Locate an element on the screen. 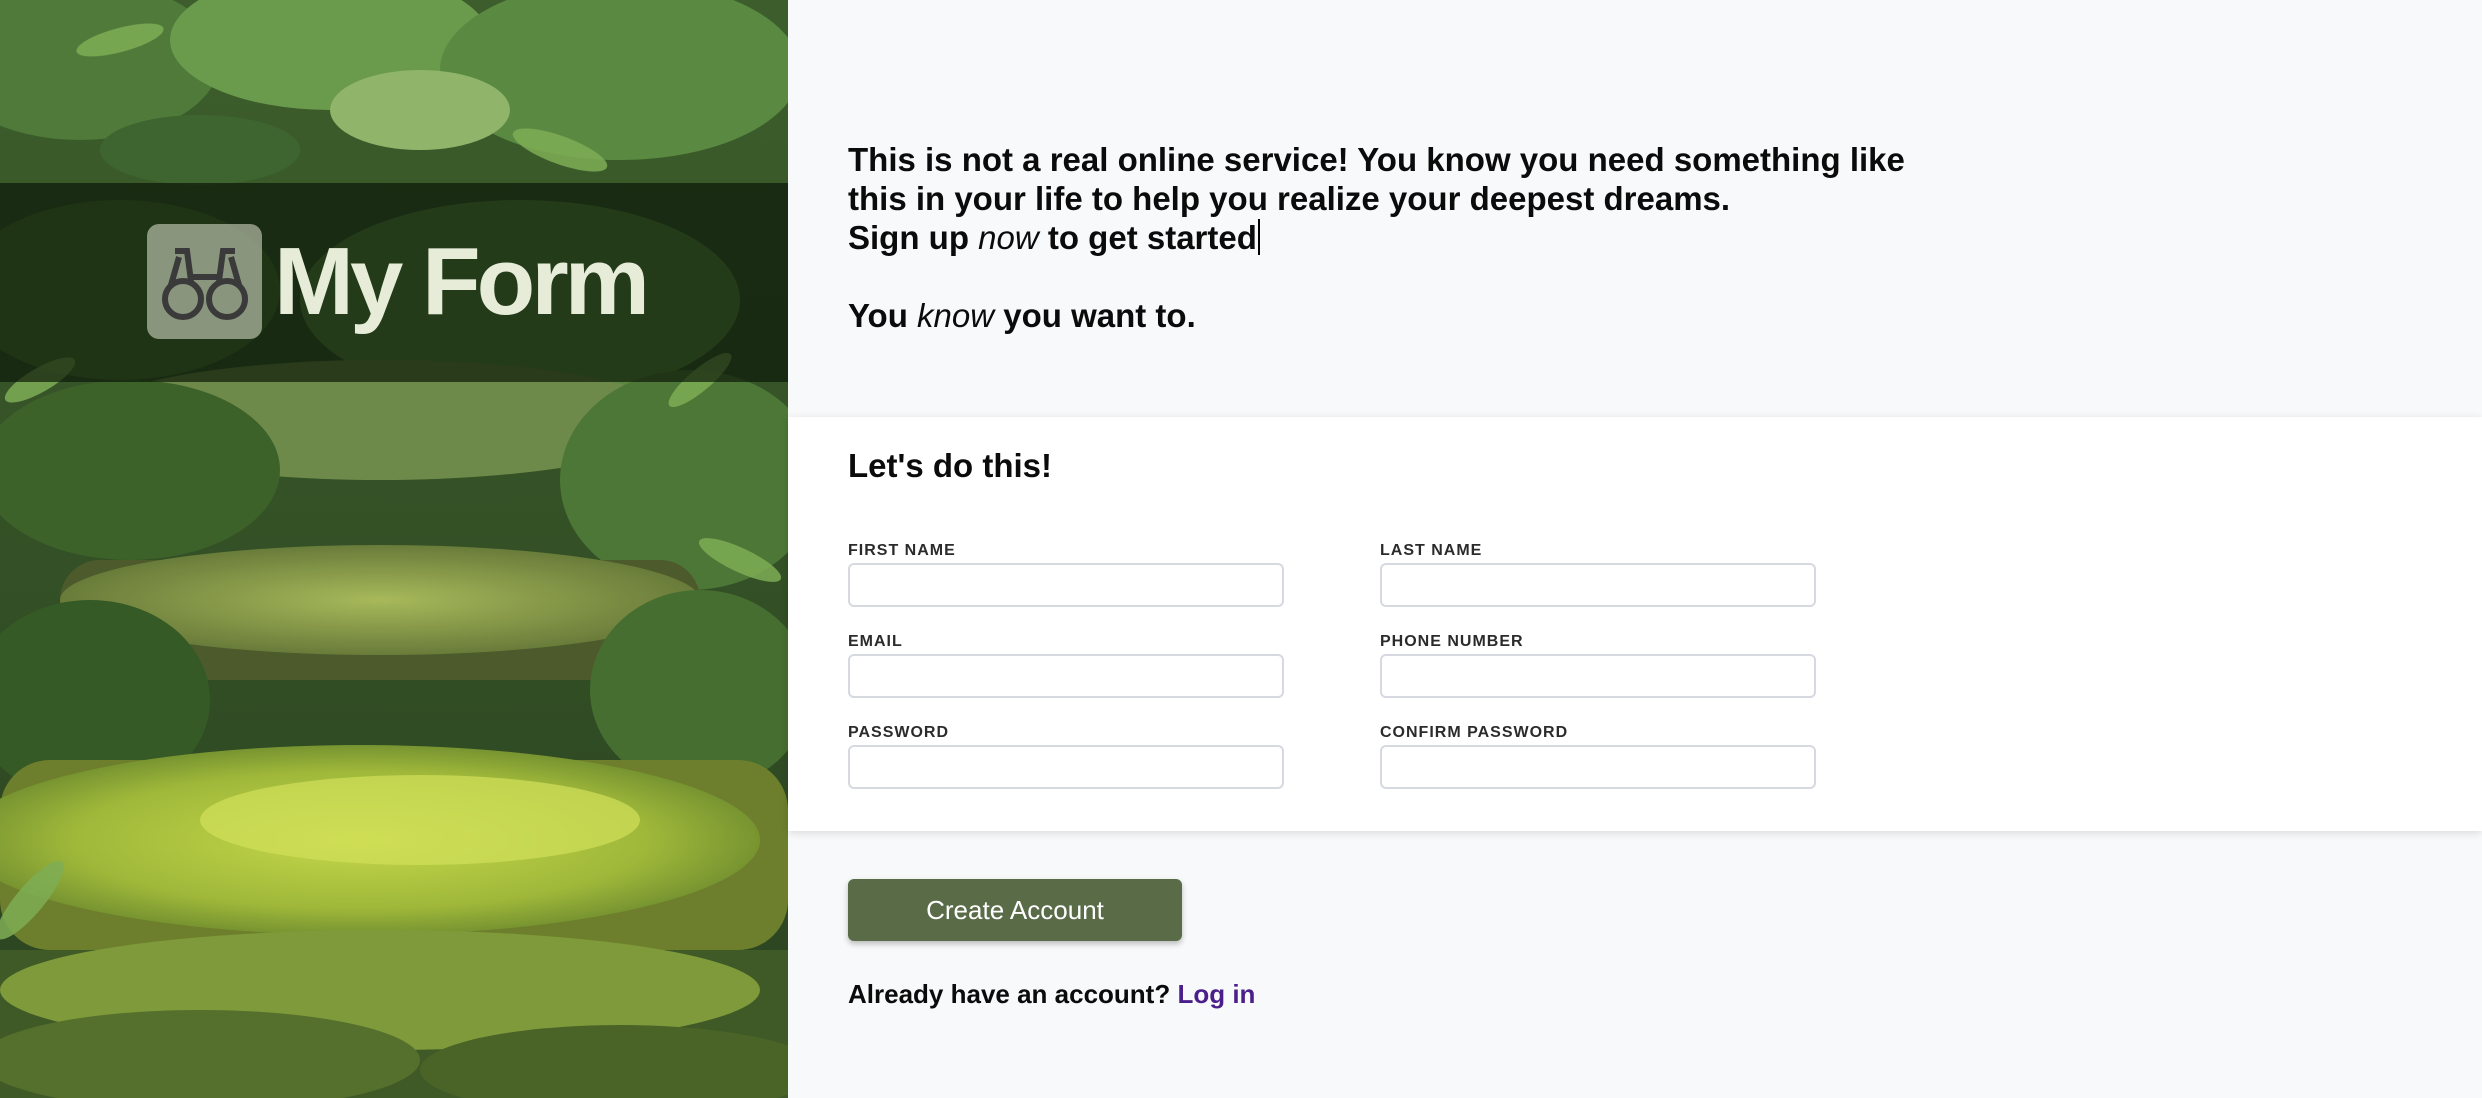 Image resolution: width=2482 pixels, height=1098 pixels. intro-line-3-after: to get started is located at coordinates (1147, 237).